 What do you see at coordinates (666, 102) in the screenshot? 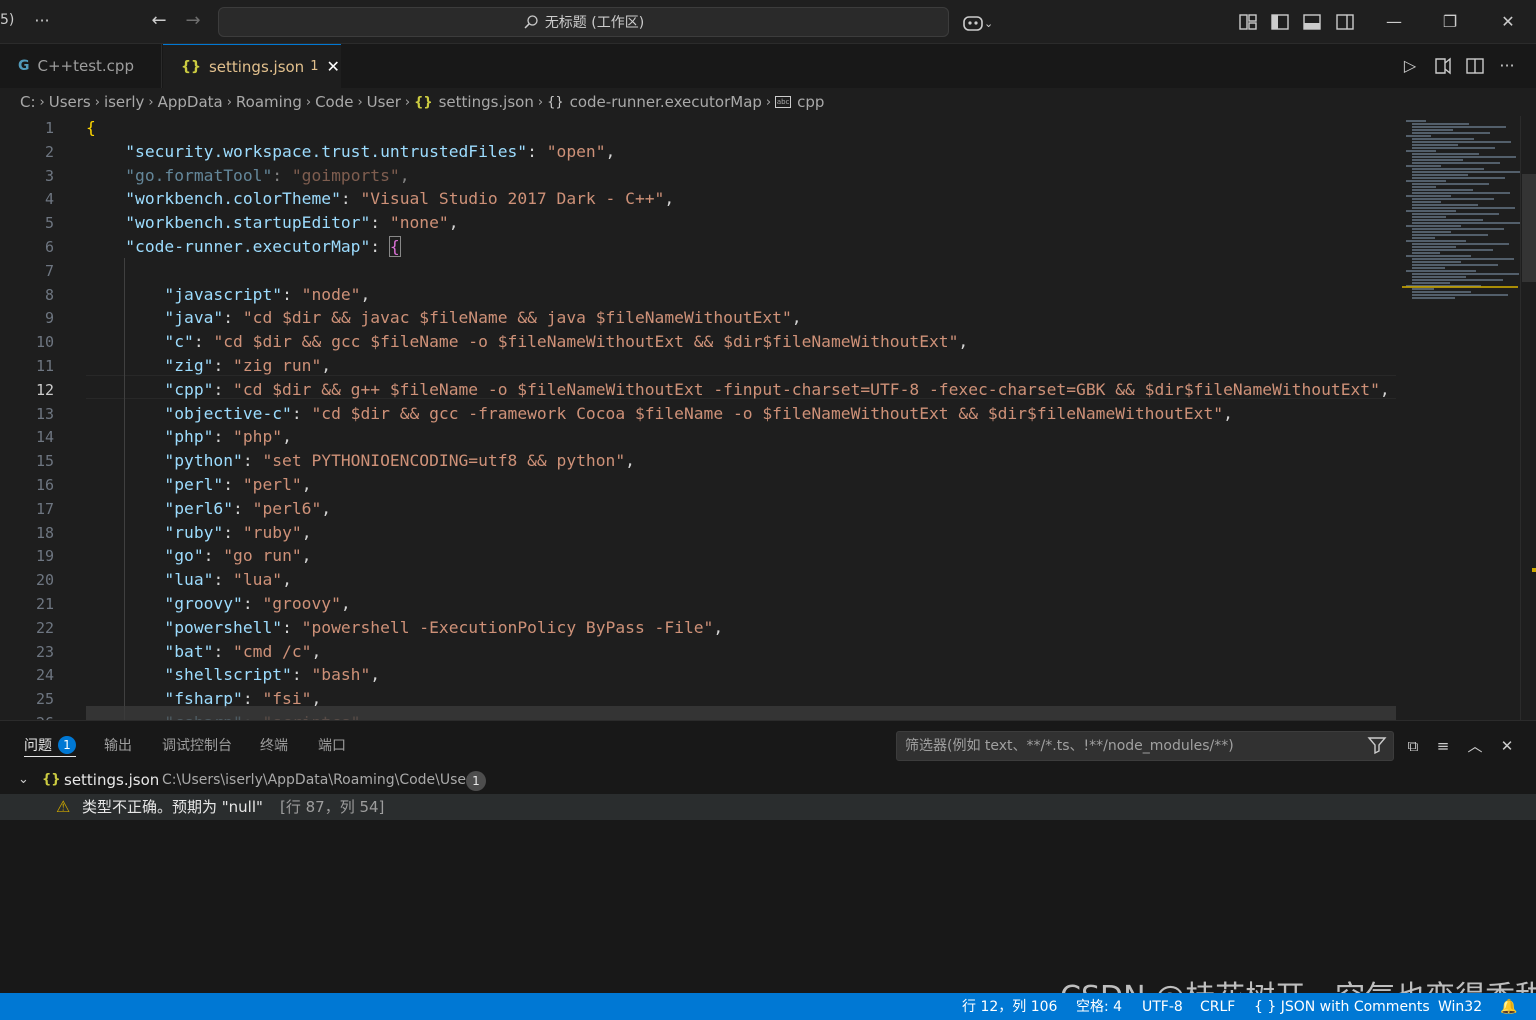
I see `breadcrumb-item: code-runner.executorMap` at bounding box center [666, 102].